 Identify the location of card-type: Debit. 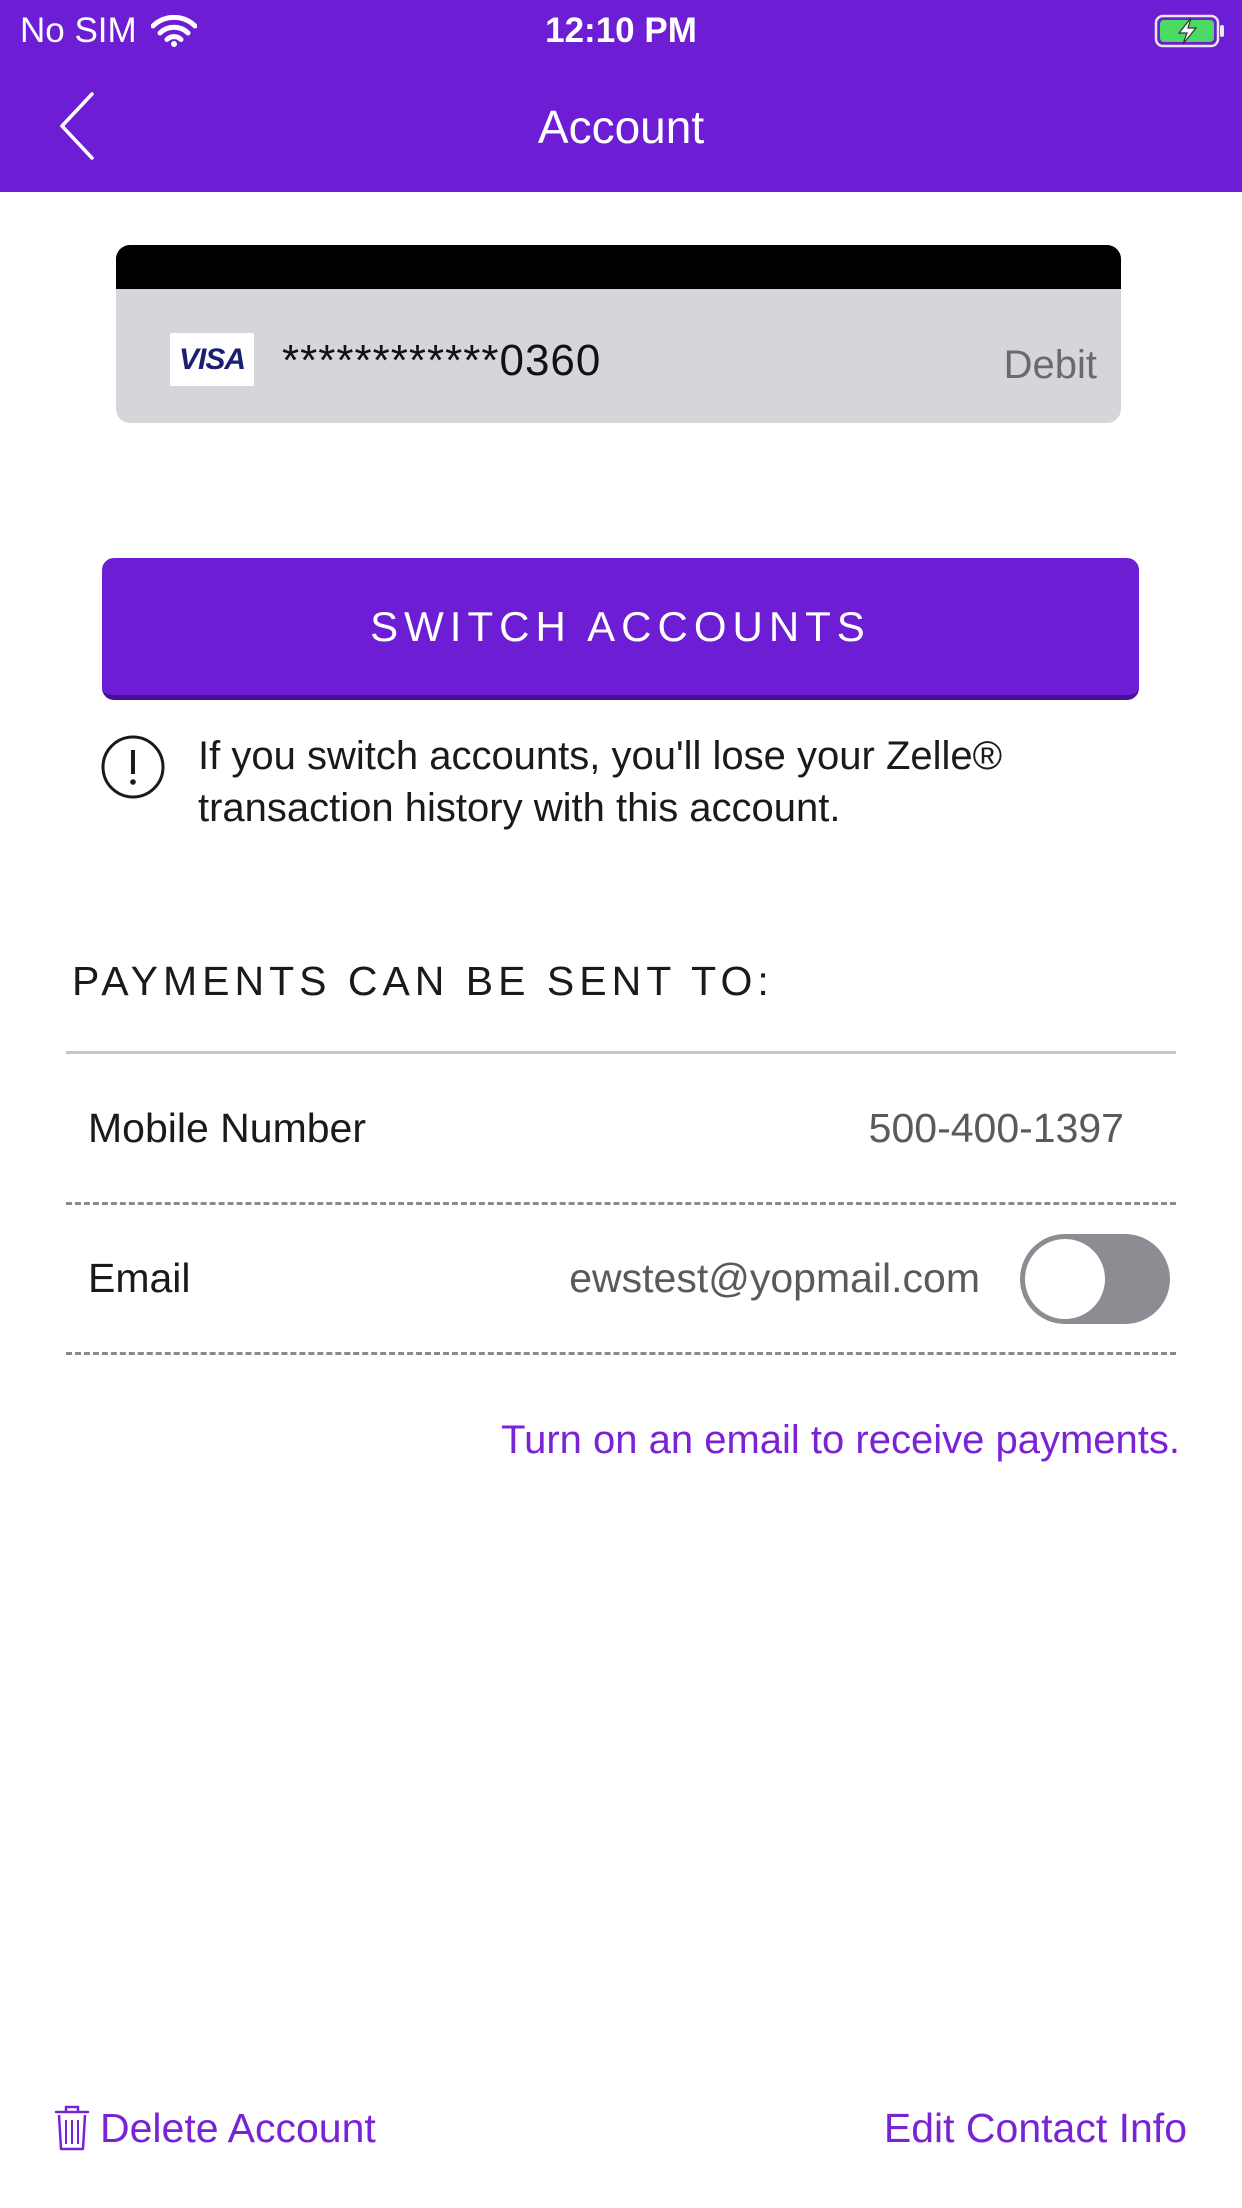
(1050, 365).